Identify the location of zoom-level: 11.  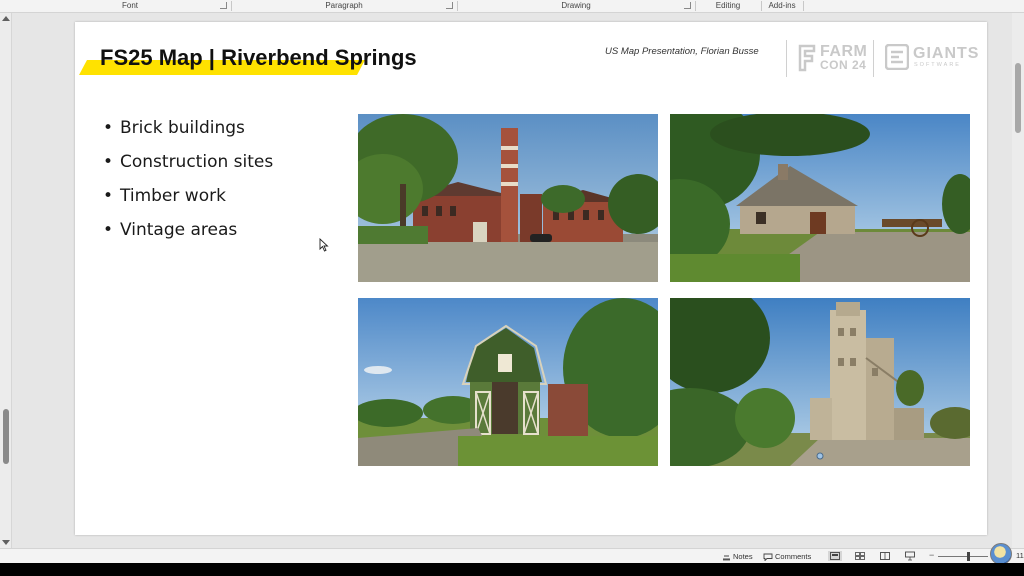
(1020, 555).